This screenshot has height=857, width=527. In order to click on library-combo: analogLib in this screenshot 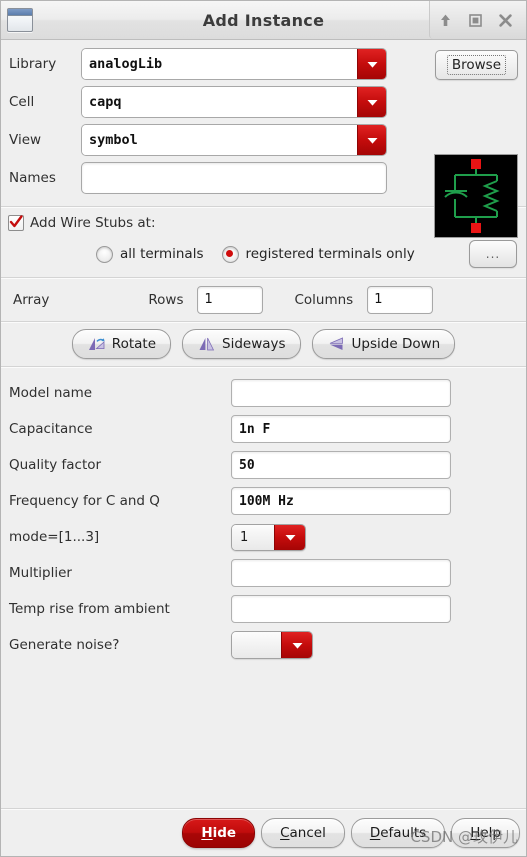, I will do `click(234, 64)`.